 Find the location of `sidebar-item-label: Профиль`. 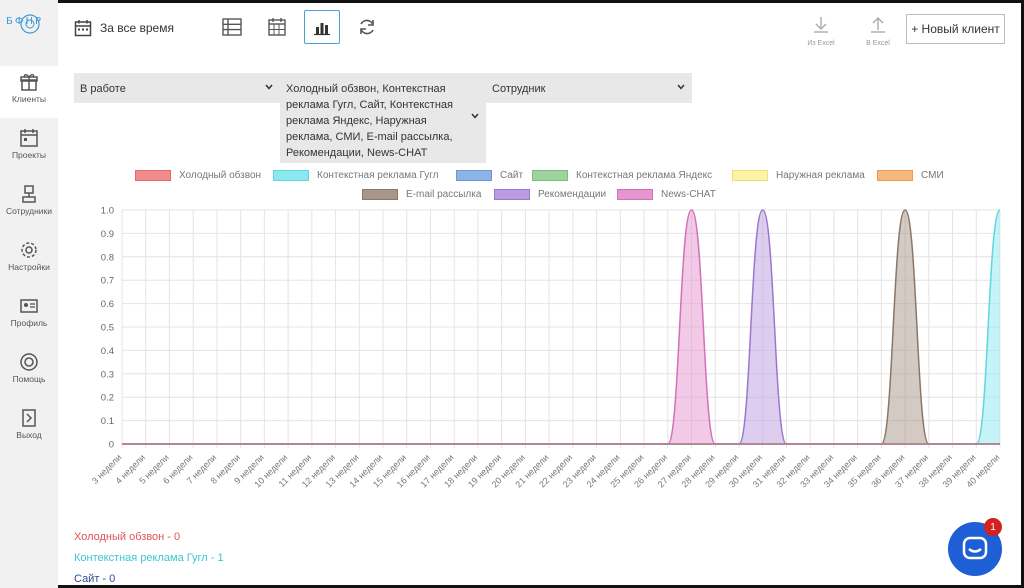

sidebar-item-label: Профиль is located at coordinates (29, 323).